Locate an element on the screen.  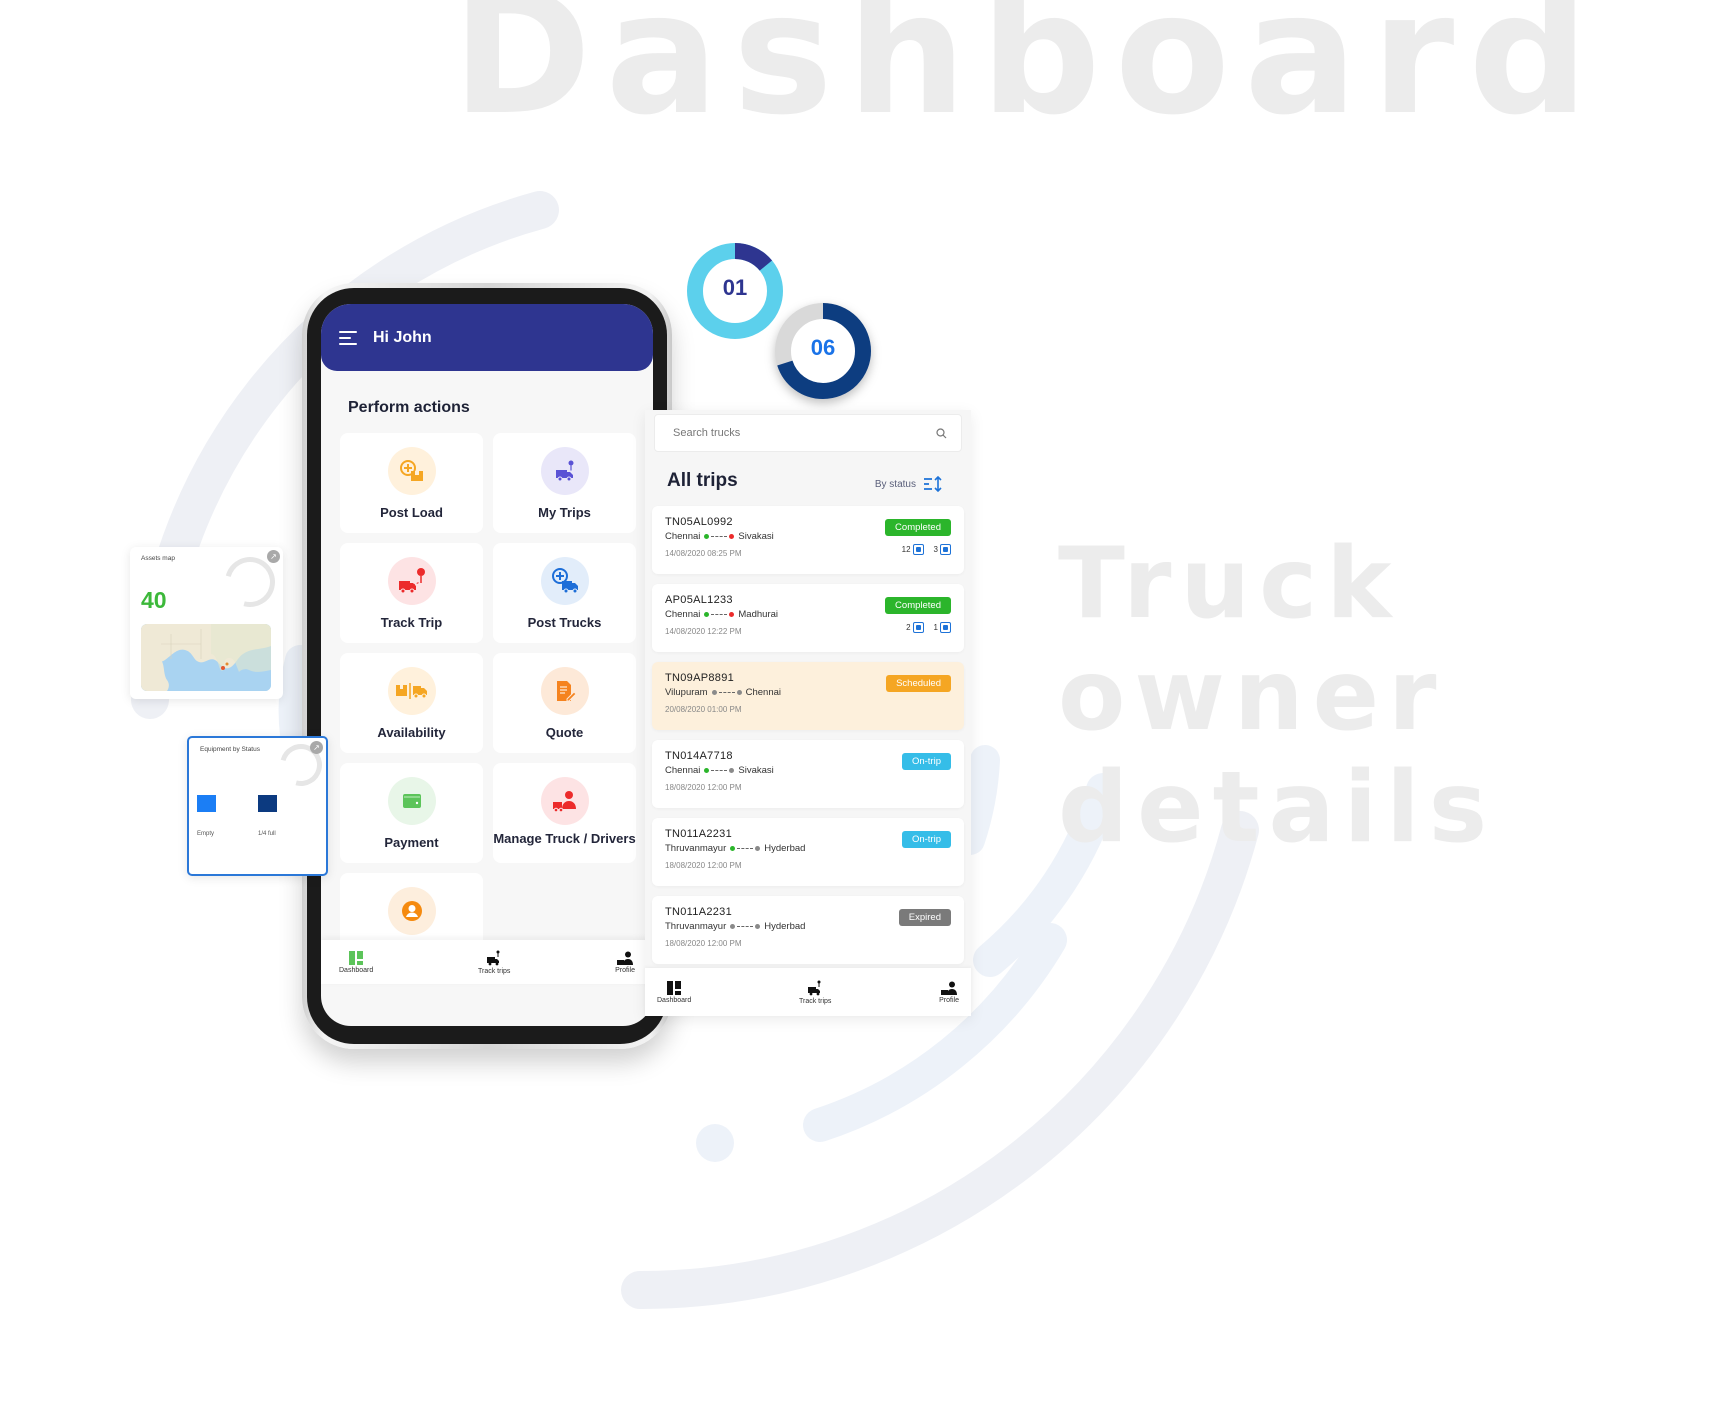
trips-bottom-nav: Dashboard Track trips Profile is located at coordinates (808, 992).